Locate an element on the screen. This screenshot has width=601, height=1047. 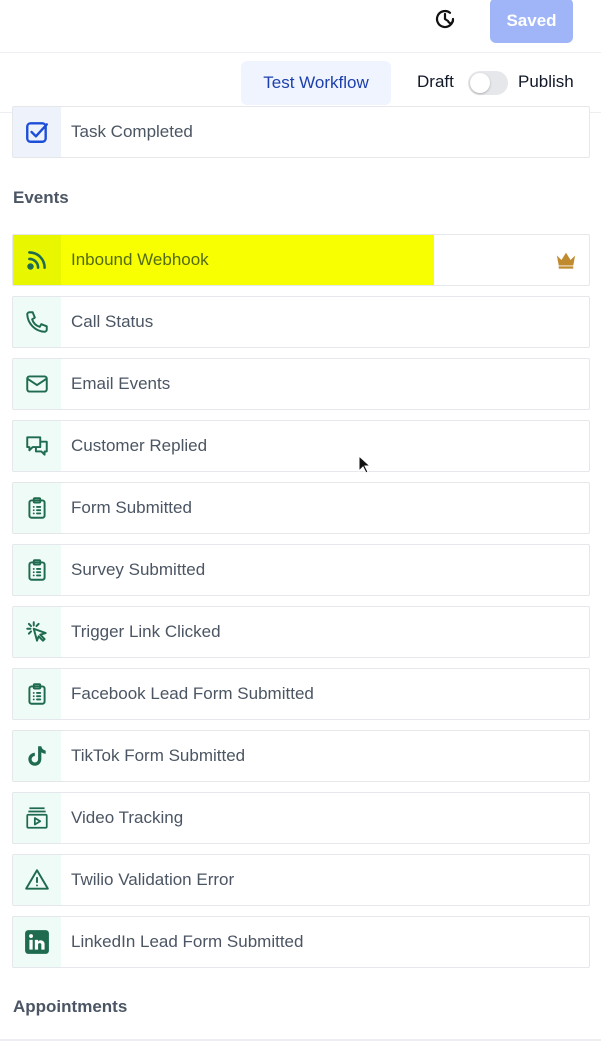
trigger-item-linkedin-lead-form-submitted: LinkedIn Lead Form Submitted is located at coordinates (301, 942).